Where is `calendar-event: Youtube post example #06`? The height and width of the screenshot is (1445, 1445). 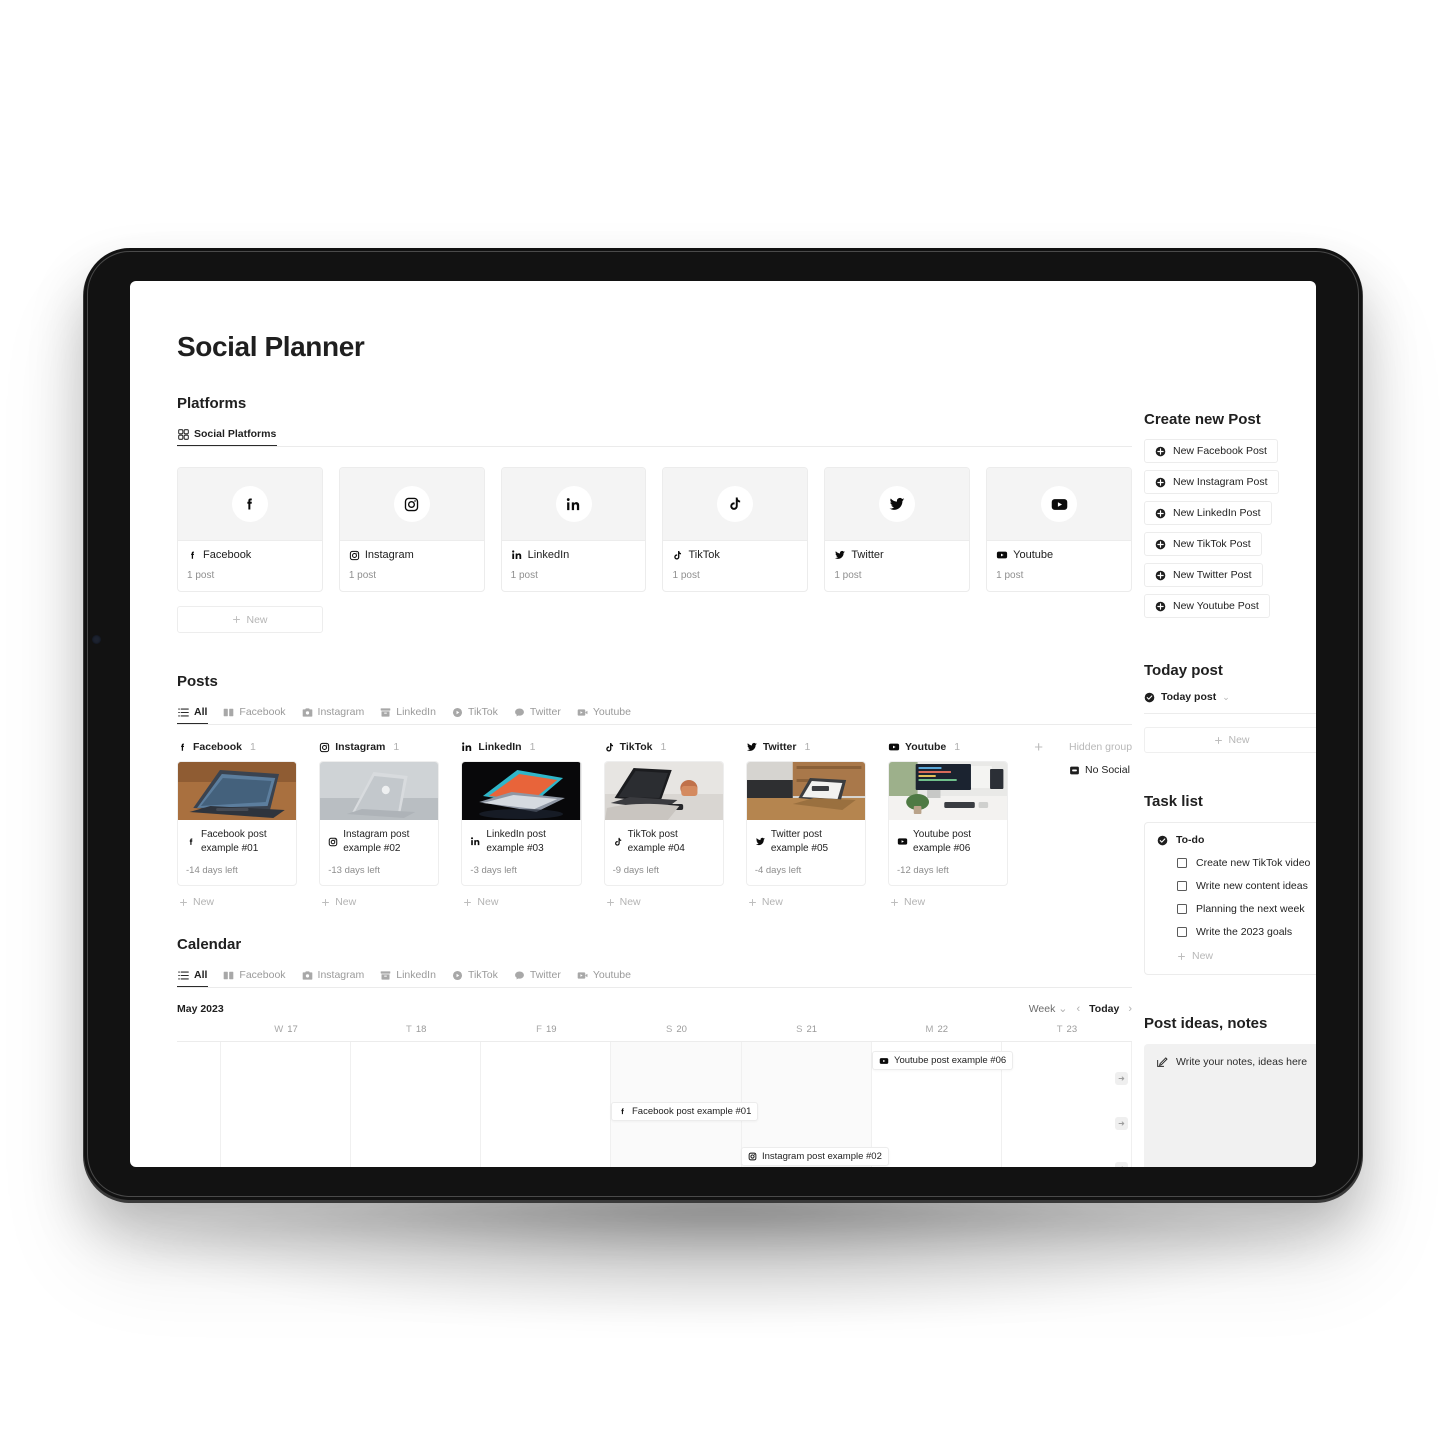
calendar-event: Youtube post example #06 is located at coordinates (943, 1060).